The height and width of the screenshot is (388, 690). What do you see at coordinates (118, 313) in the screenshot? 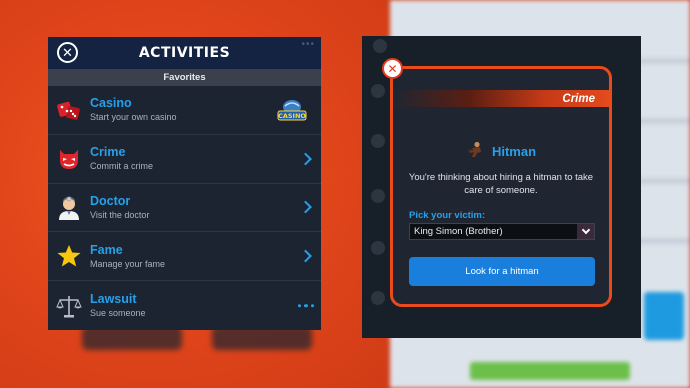
I see `item-subtitle: Sue someone` at bounding box center [118, 313].